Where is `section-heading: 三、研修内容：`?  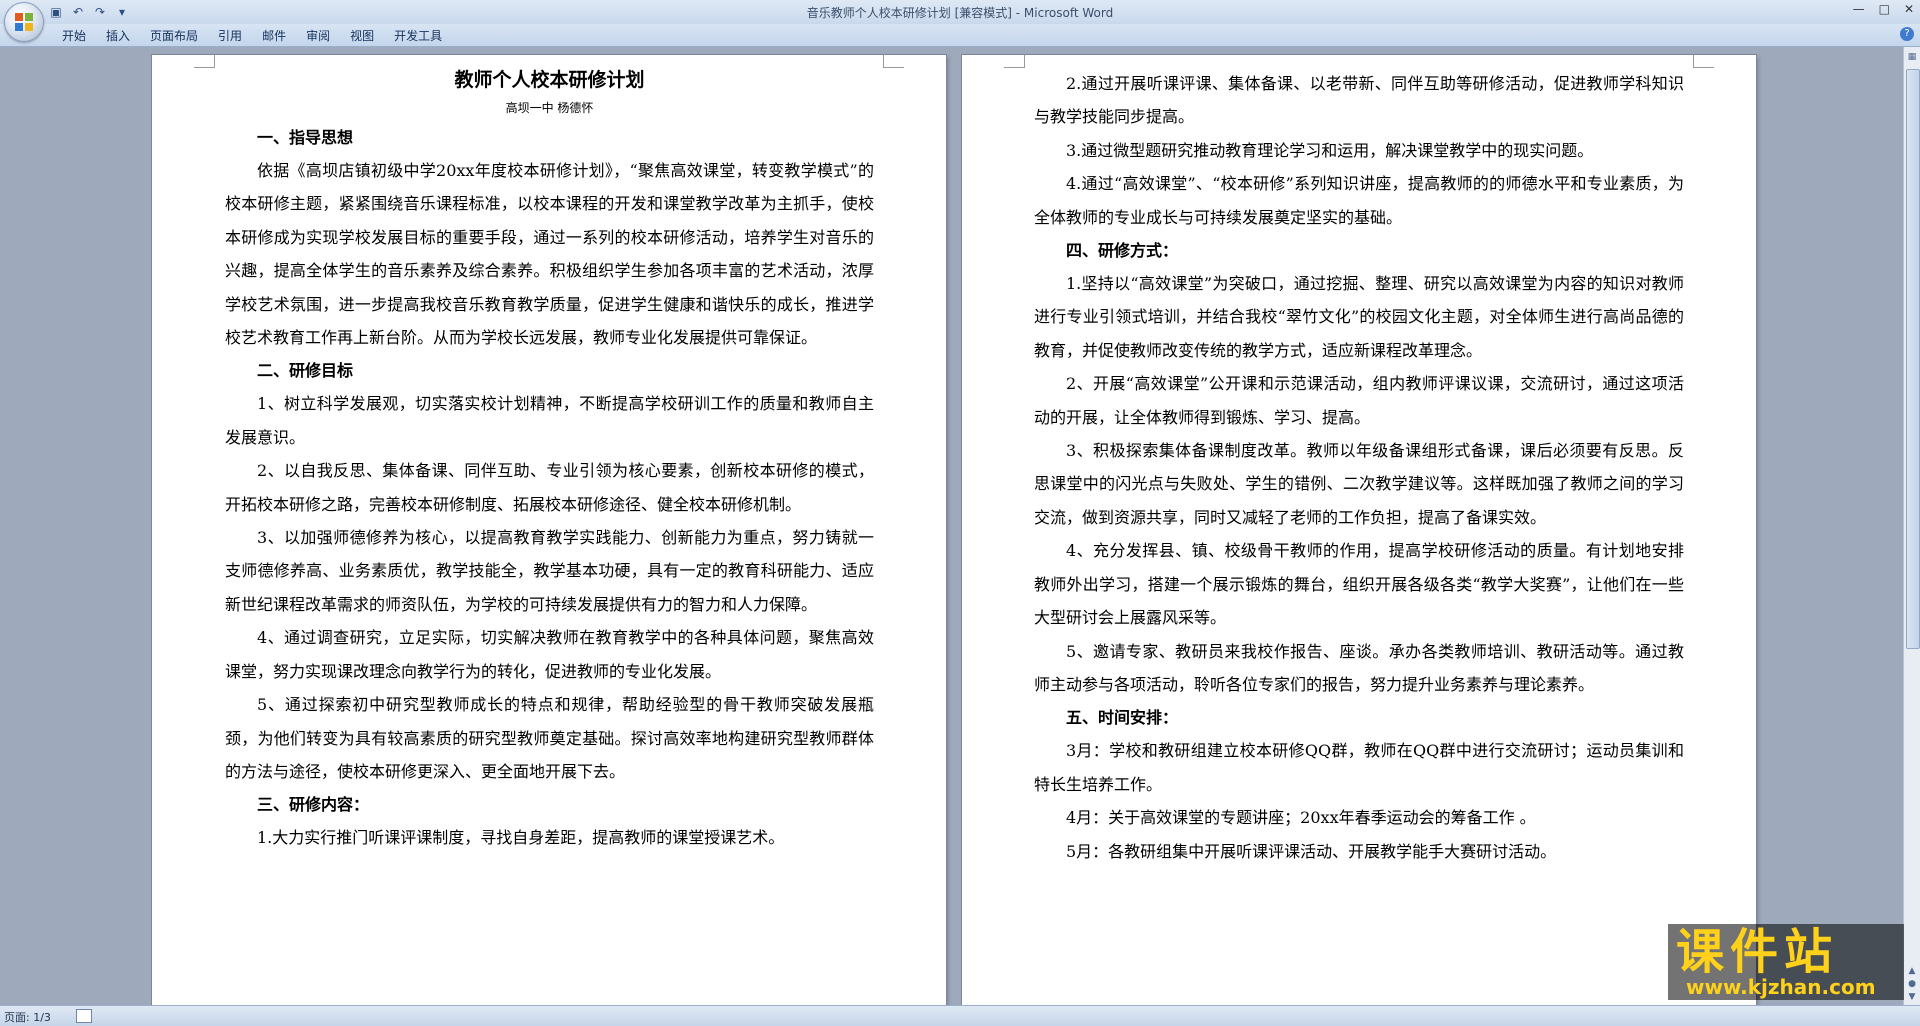
section-heading: 三、研修内容： is located at coordinates (549, 804).